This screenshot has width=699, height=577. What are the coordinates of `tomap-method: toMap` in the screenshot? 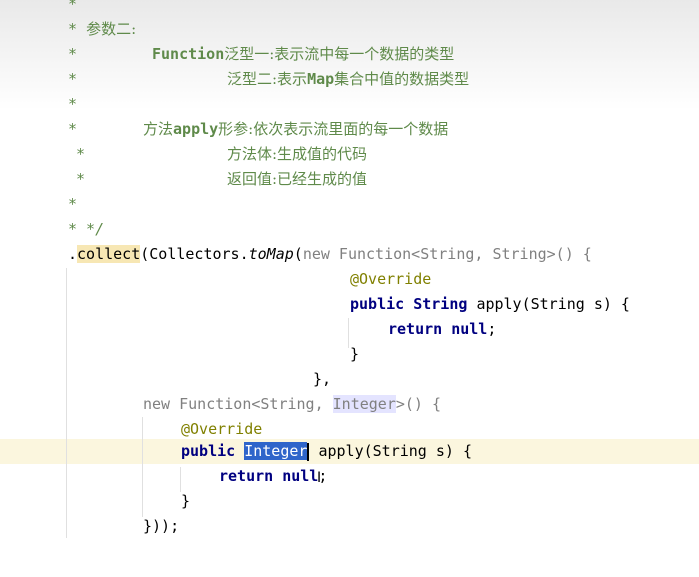 It's located at (271, 254).